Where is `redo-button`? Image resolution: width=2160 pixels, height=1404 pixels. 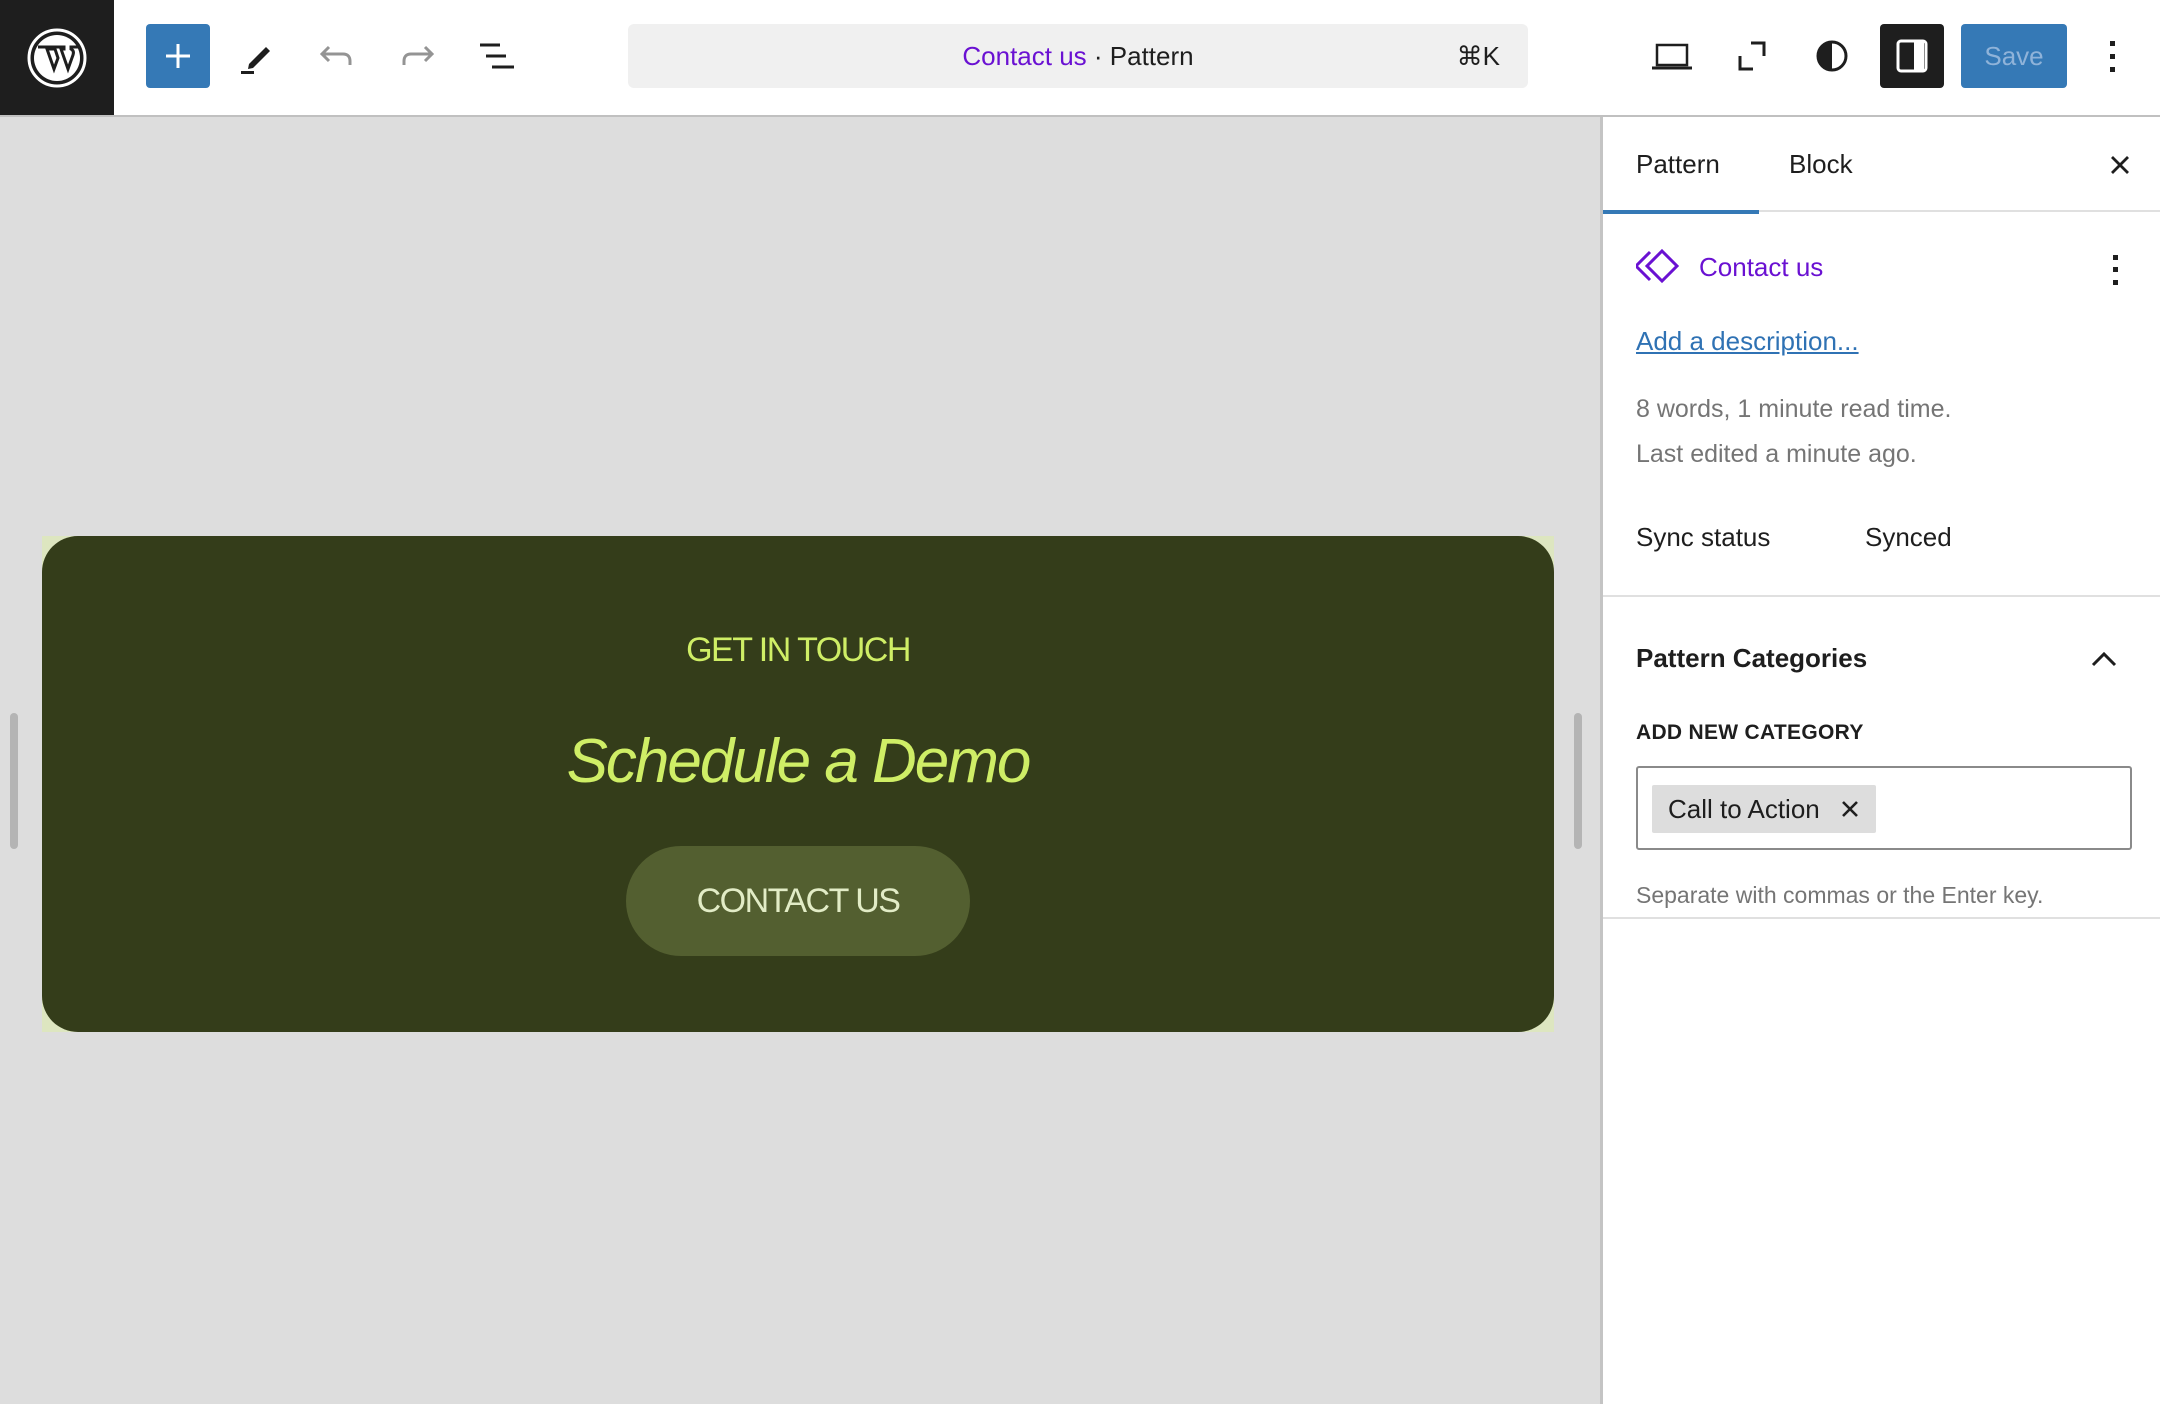 redo-button is located at coordinates (417, 56).